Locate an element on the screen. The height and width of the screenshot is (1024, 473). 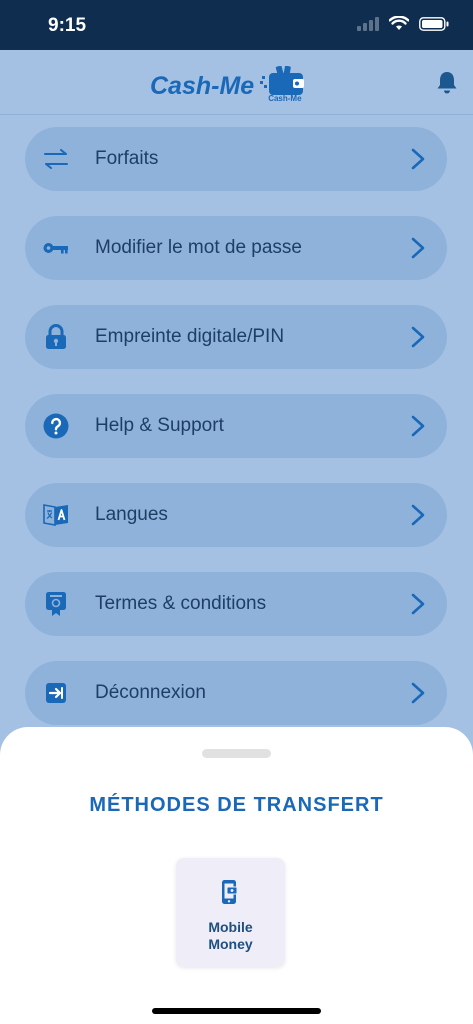
sheet-title: MÉTHODES DE TRANSFERT is located at coordinates (236, 805).